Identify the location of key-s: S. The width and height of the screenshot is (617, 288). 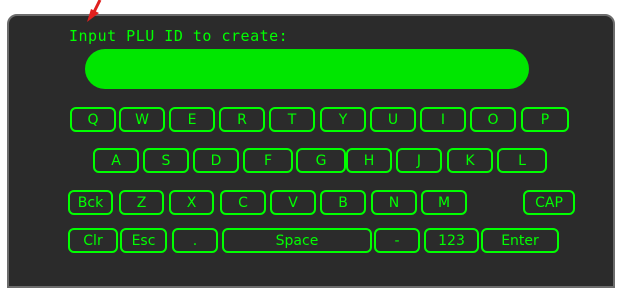
(166, 160).